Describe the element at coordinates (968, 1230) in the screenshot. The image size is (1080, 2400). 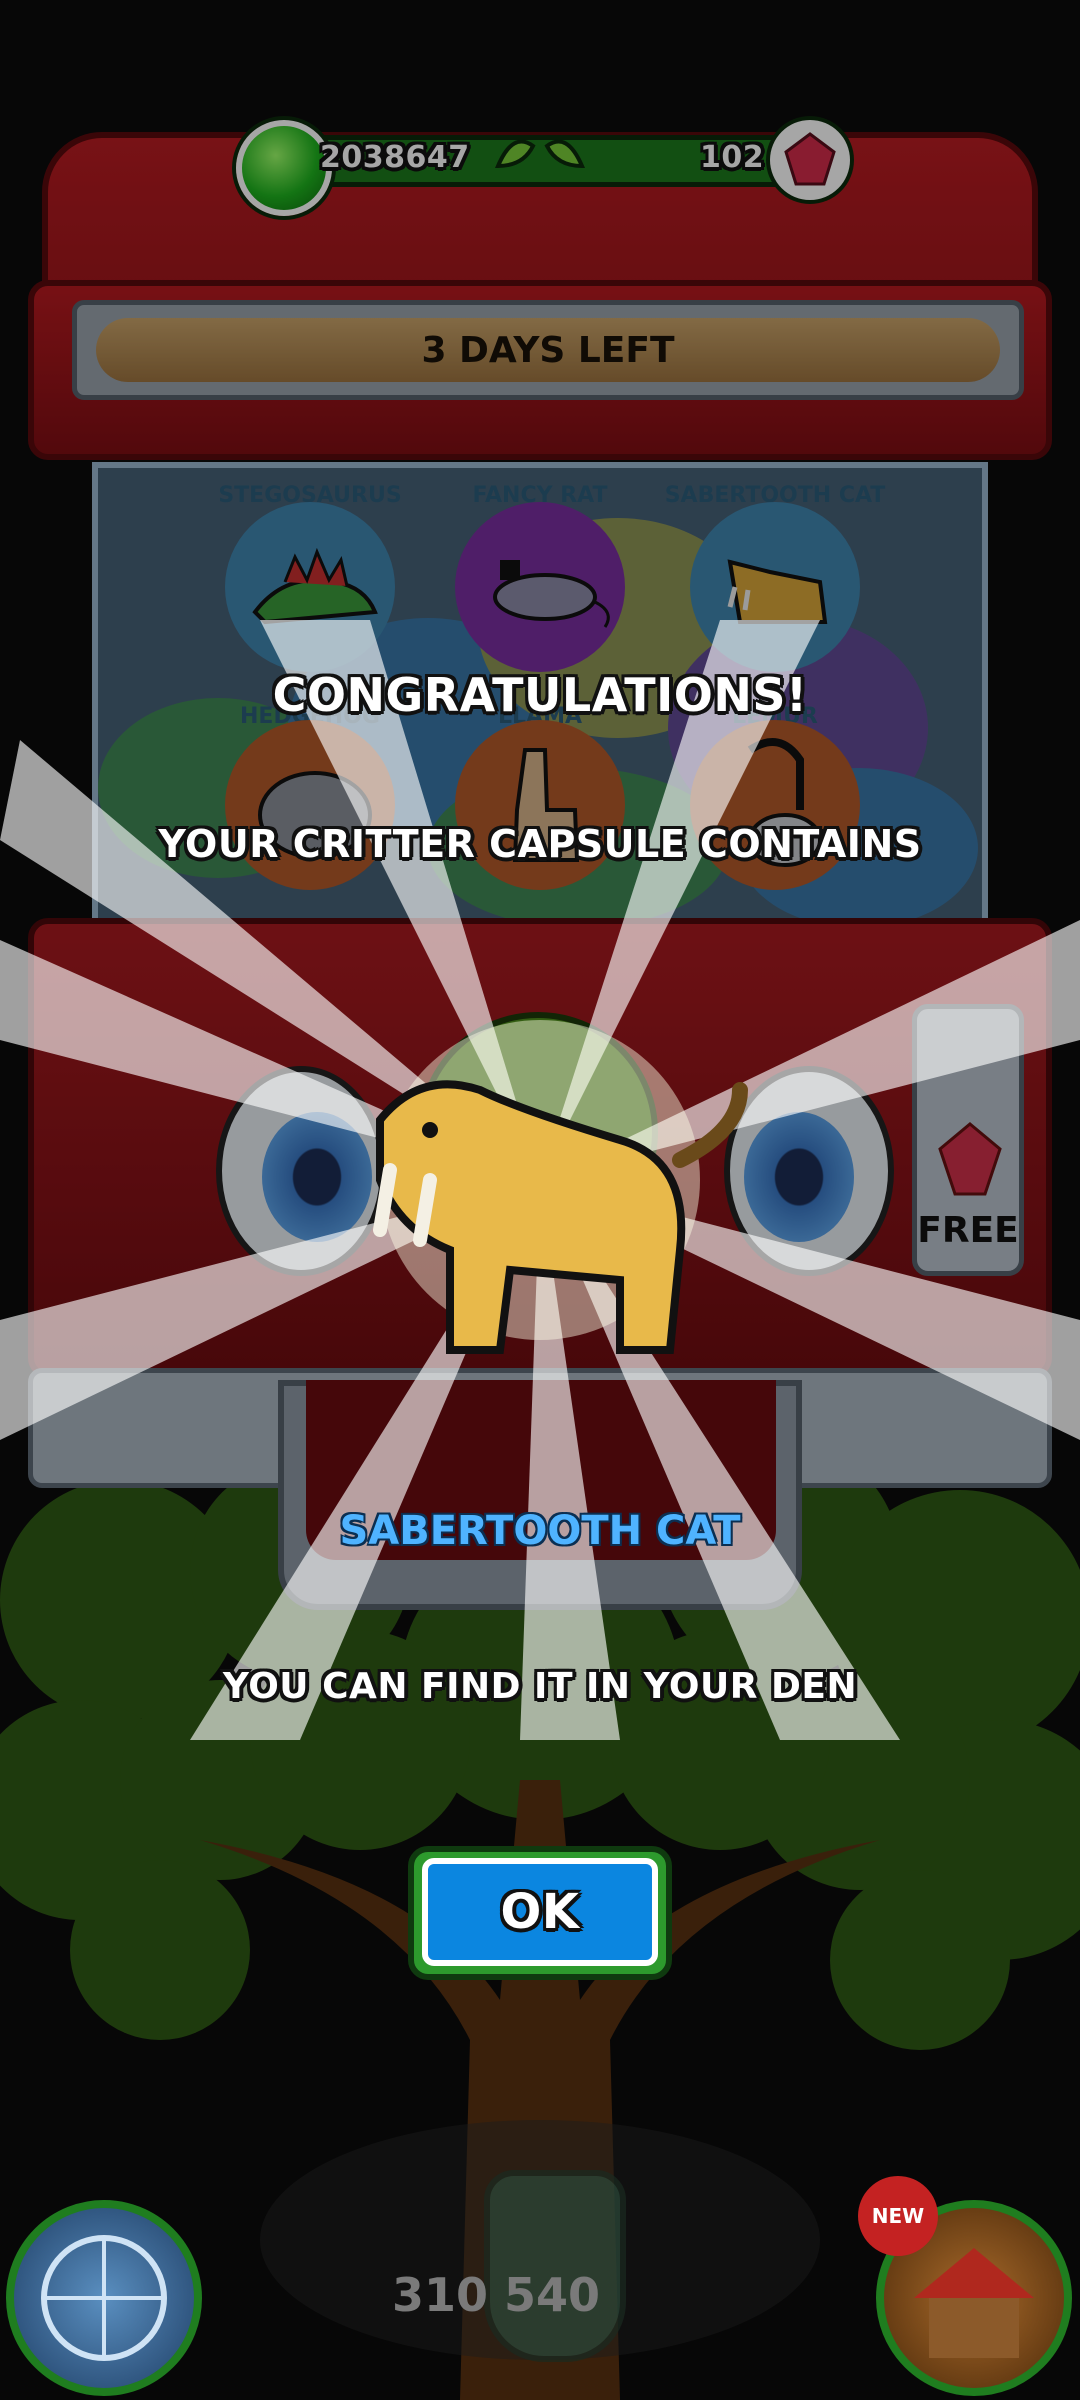
I see `free-label: FREE` at that location.